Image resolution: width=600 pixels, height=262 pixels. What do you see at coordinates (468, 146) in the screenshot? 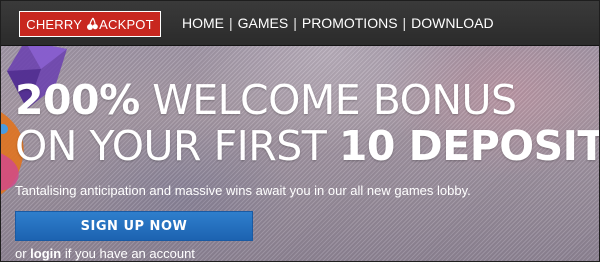
I see `headline-deposits: 10 DEPOSITS` at bounding box center [468, 146].